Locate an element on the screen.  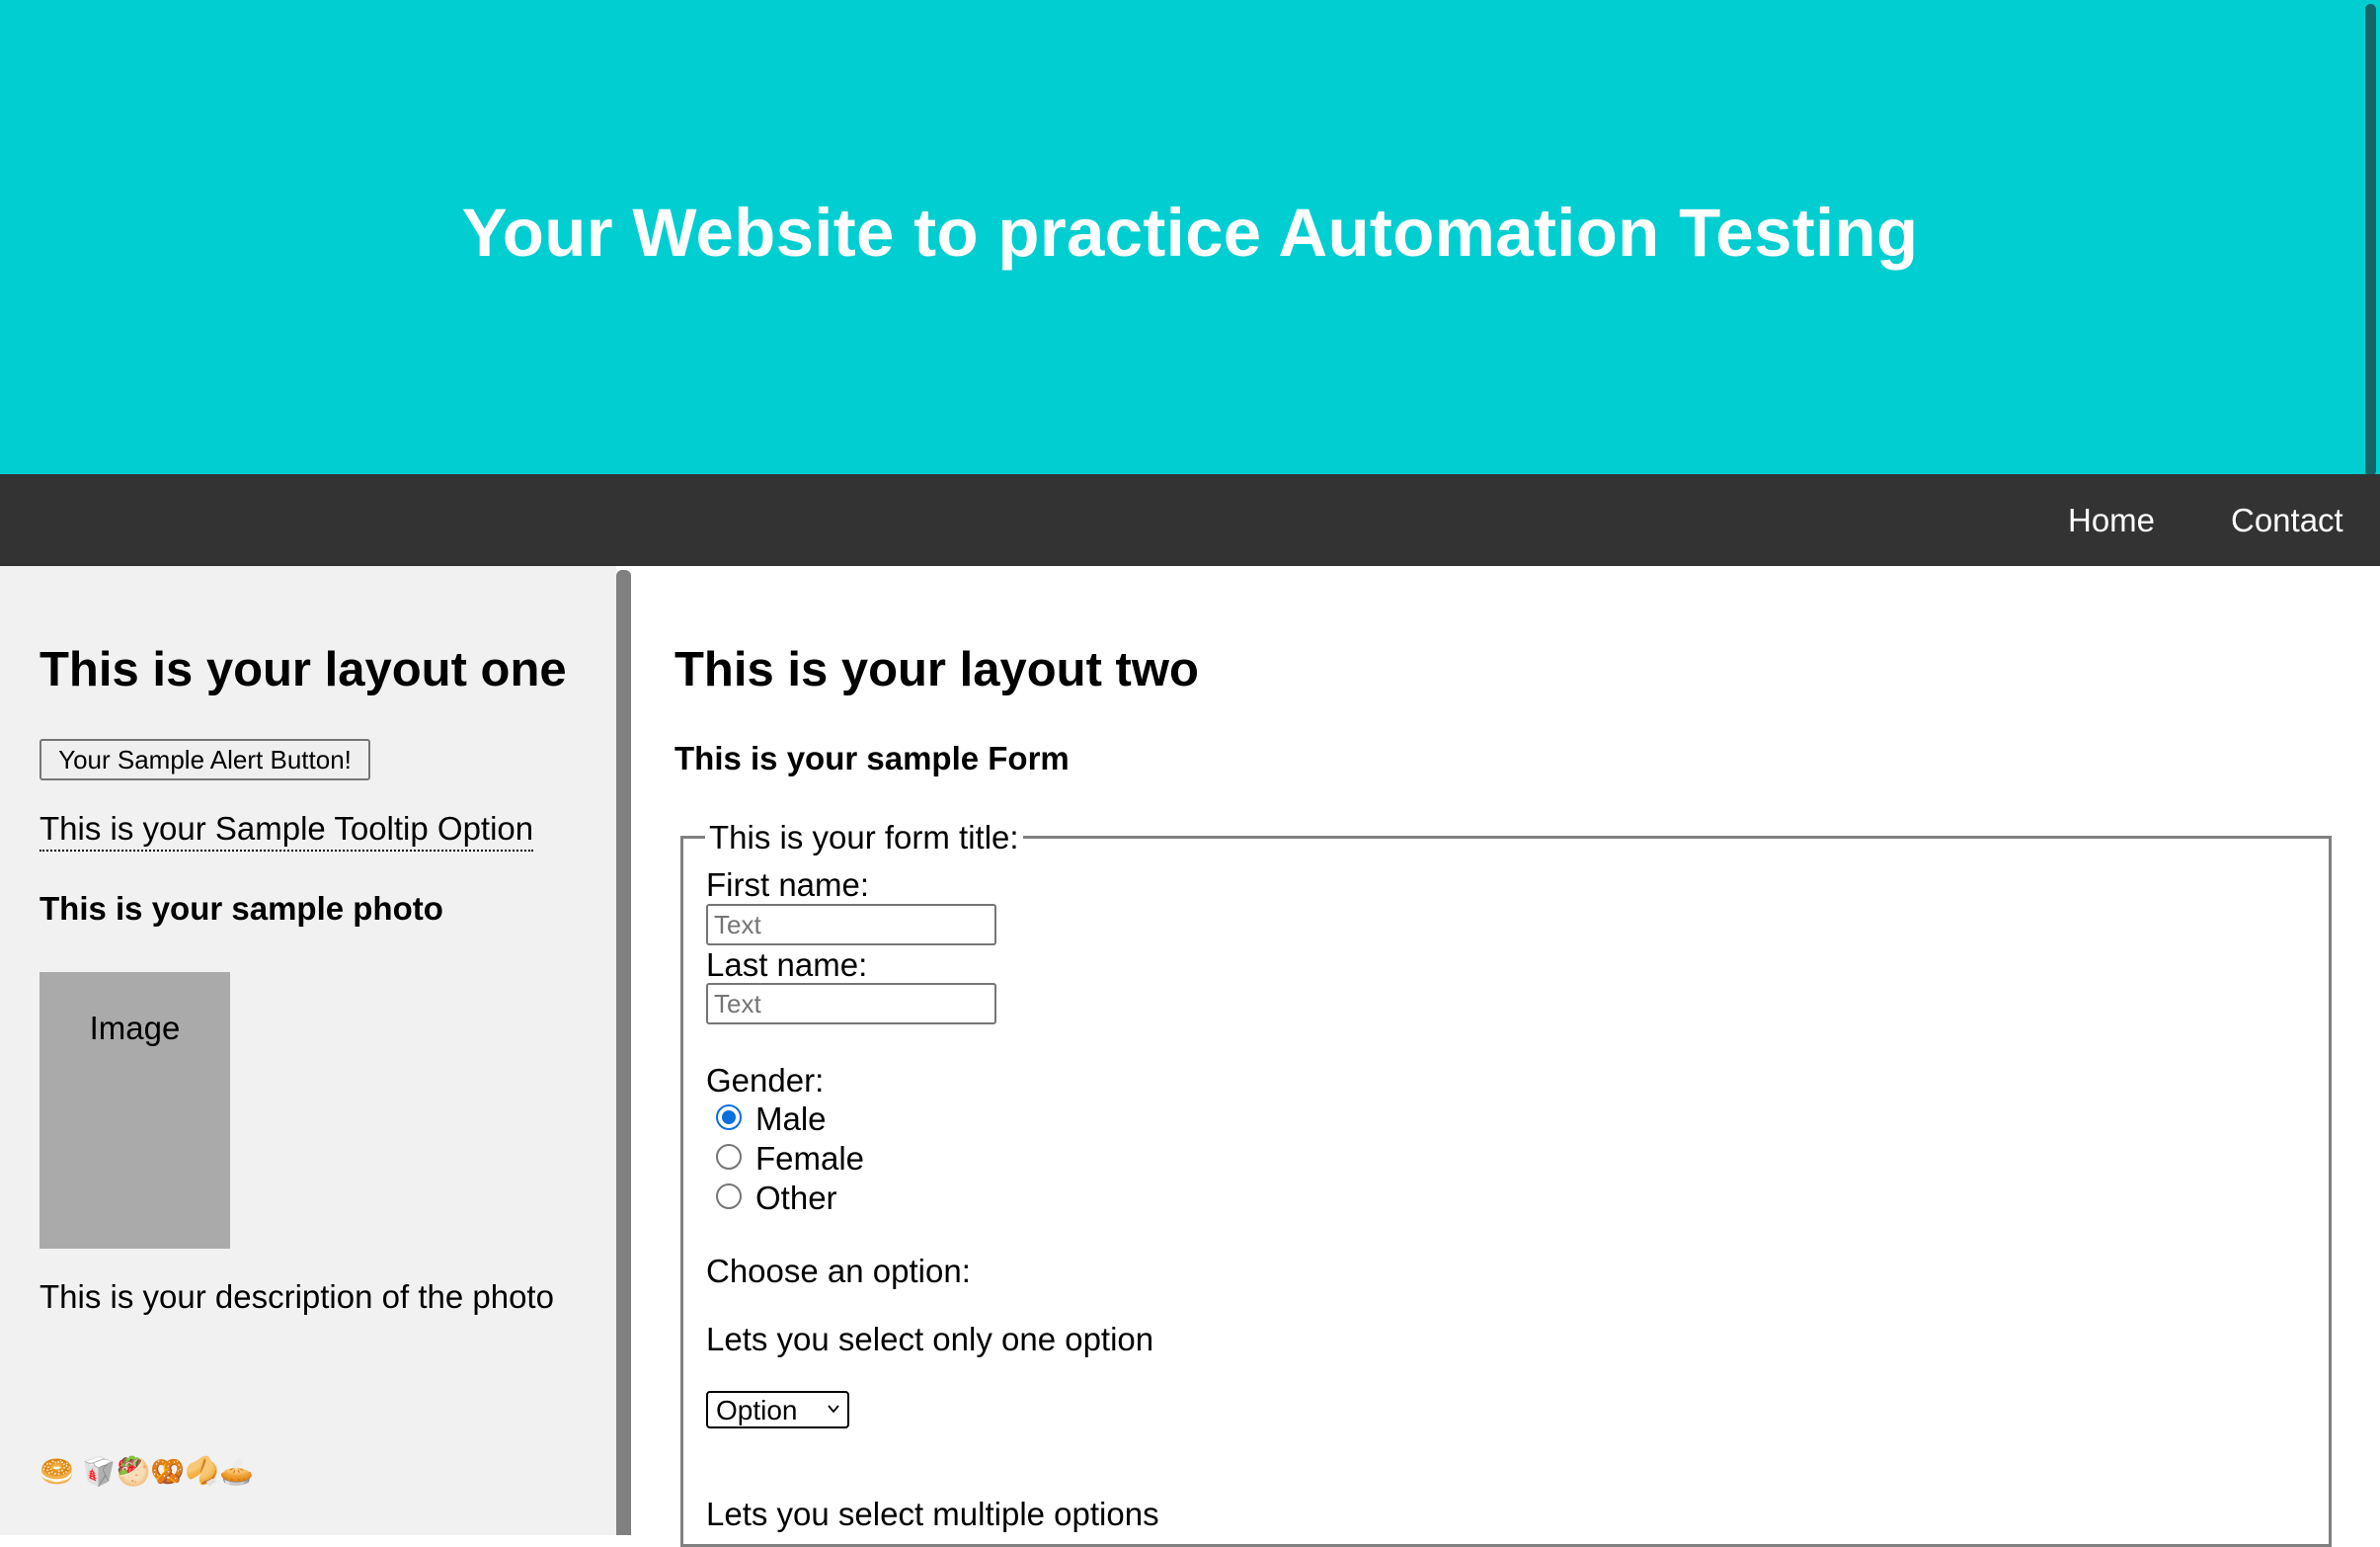
choose-option-label: Choose an option: is located at coordinates (838, 1271).